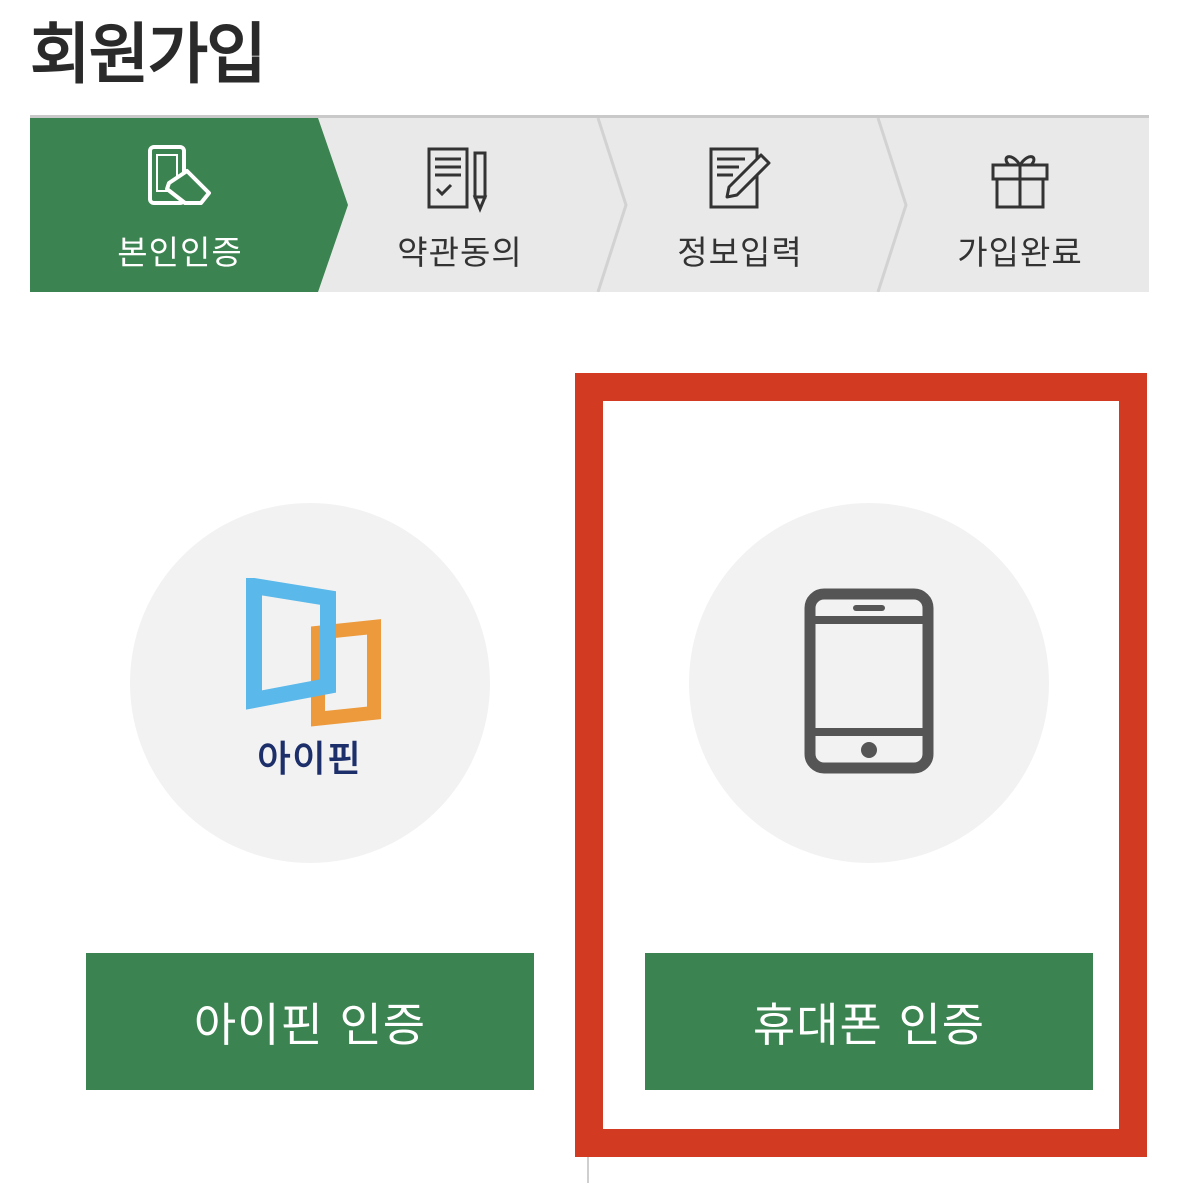 The image size is (1179, 1198). I want to click on step-terms-agreement: 약관동의, so click(460, 205).